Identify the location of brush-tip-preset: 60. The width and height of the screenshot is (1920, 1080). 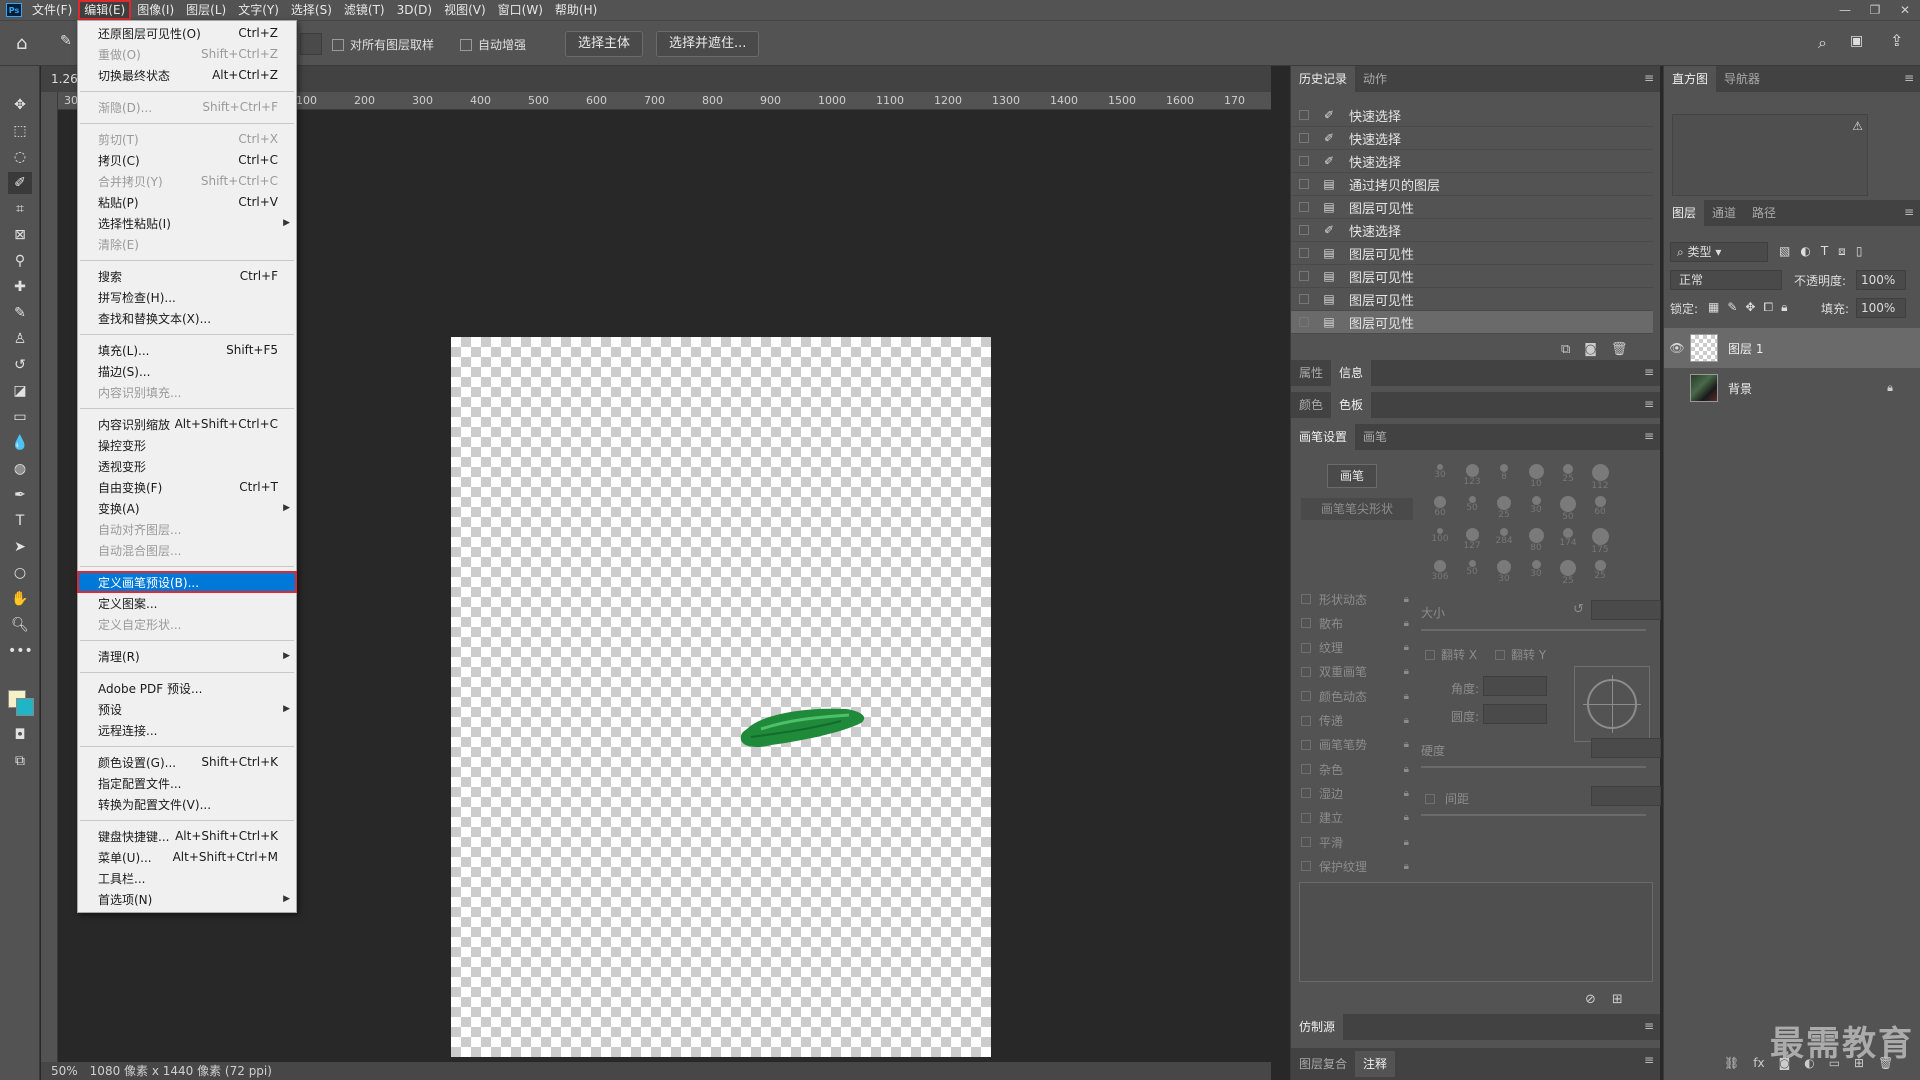
(1600, 511).